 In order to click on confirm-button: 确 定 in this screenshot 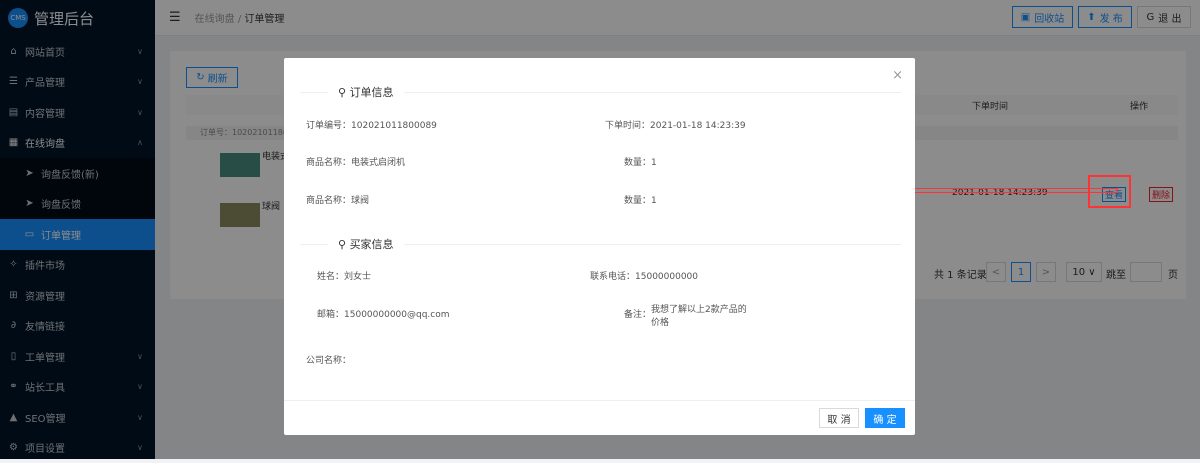, I will do `click(885, 418)`.